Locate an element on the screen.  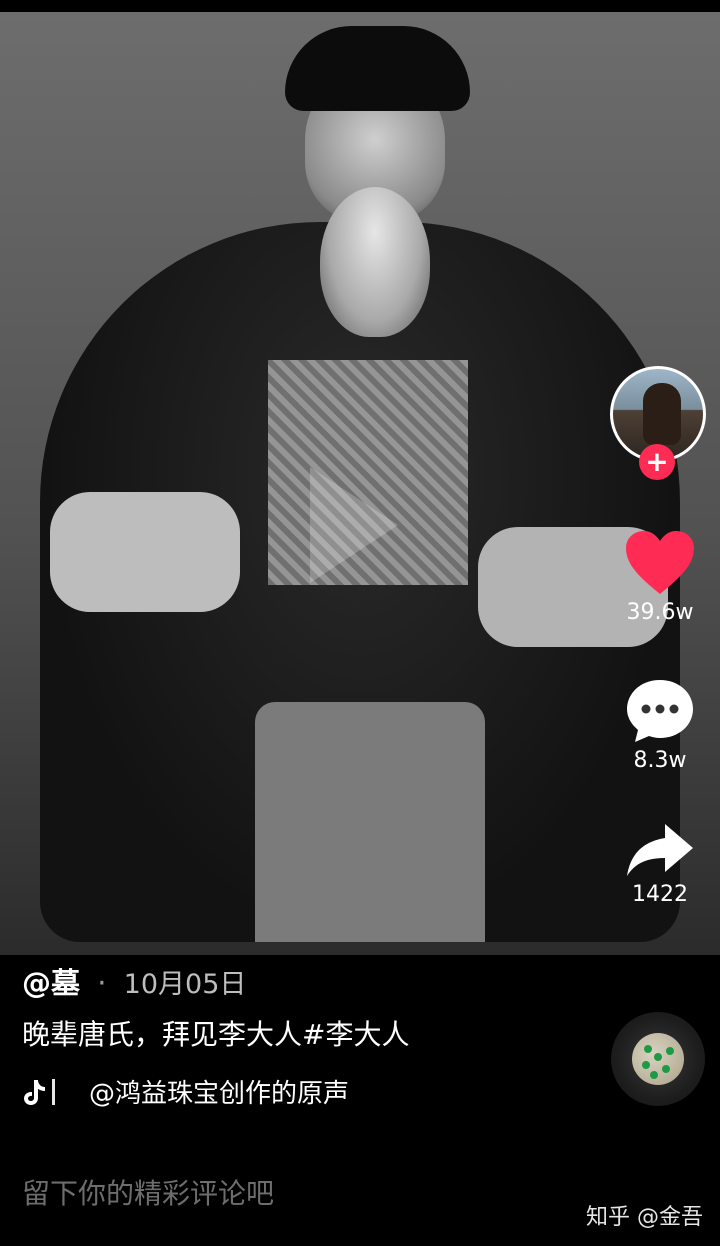
play-icon is located at coordinates (354, 525).